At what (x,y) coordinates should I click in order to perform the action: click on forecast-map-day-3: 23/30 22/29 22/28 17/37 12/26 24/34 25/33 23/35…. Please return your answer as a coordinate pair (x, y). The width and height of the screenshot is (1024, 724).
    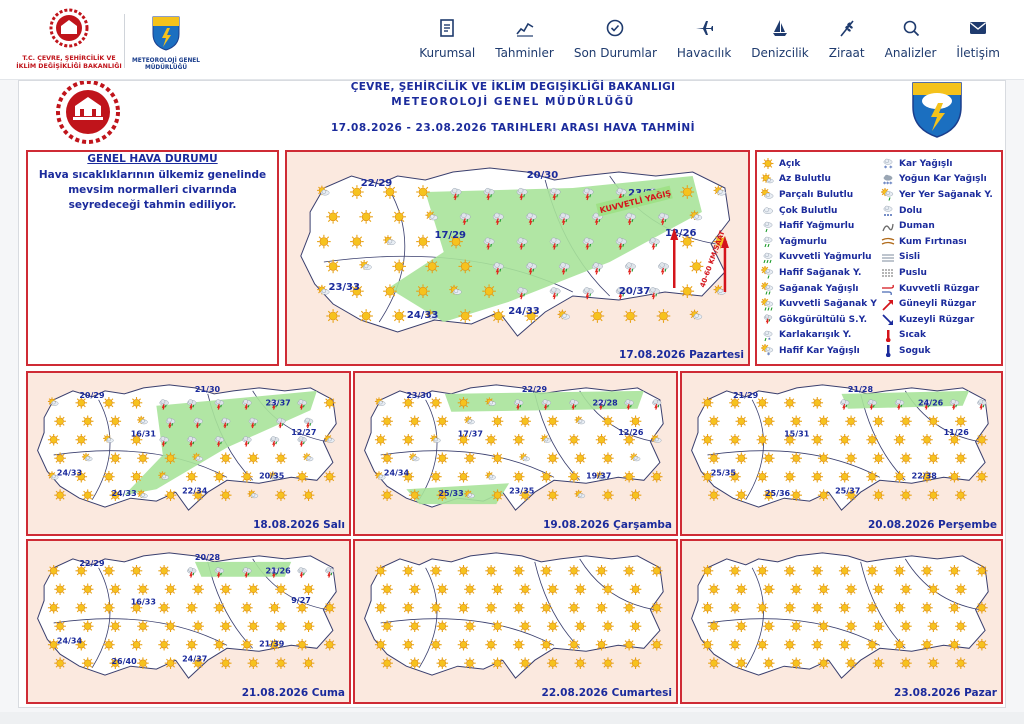
    Looking at the image, I should click on (515, 453).